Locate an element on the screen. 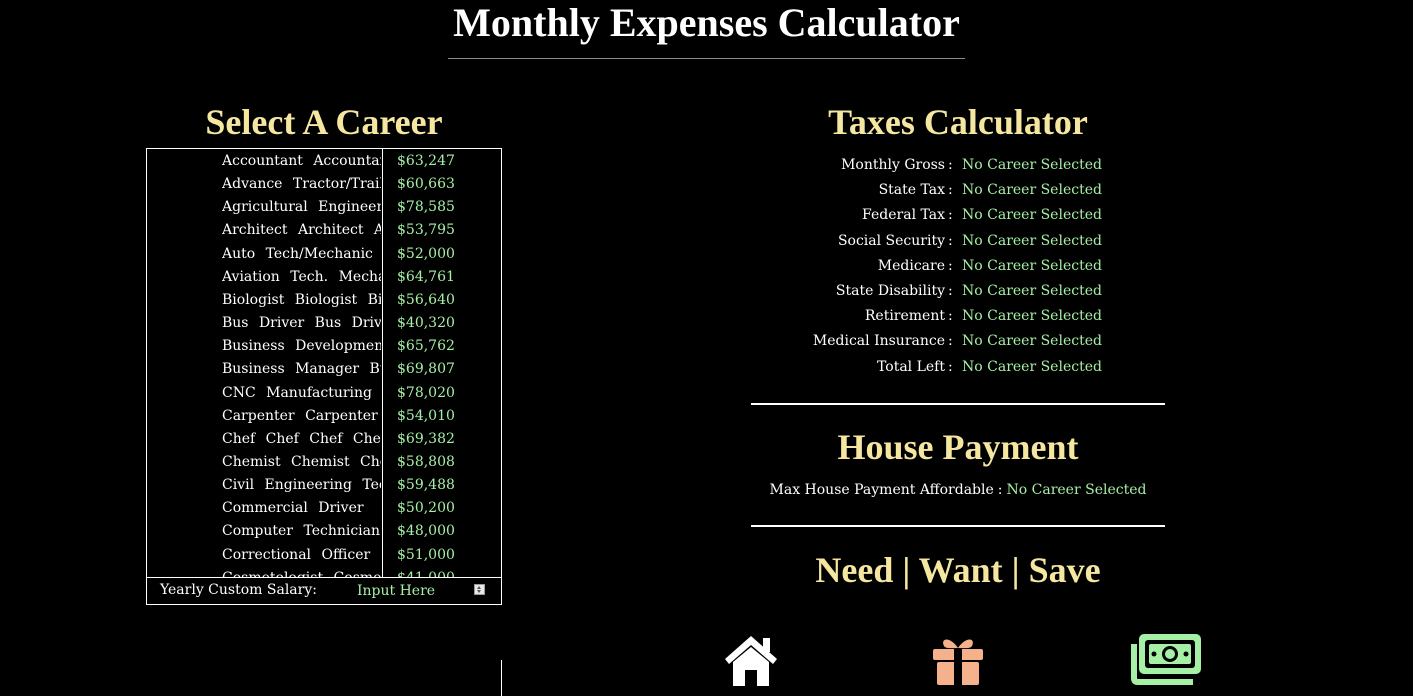 The height and width of the screenshot is (696, 1413). tax-row: Medical Insurance: No Career Selected is located at coordinates (950, 341).